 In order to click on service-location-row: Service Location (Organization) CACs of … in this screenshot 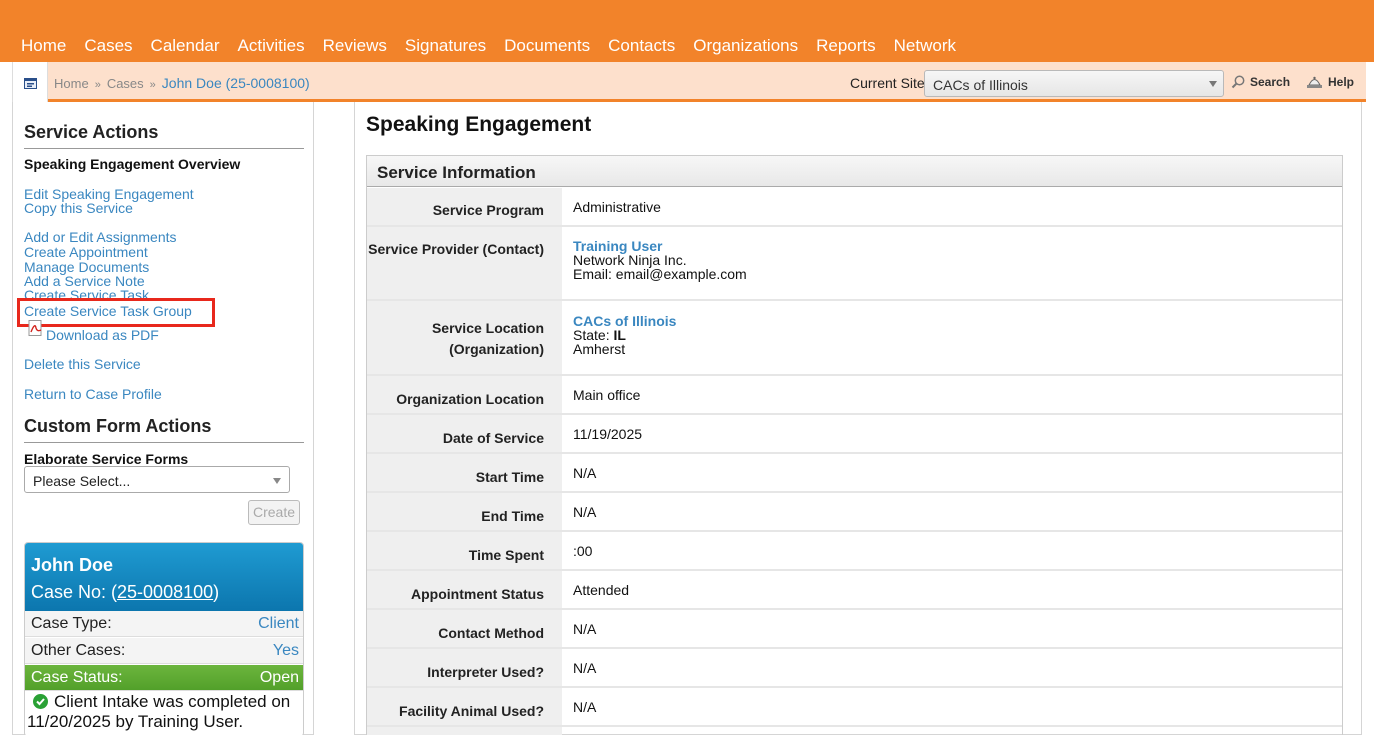, I will do `click(854, 338)`.